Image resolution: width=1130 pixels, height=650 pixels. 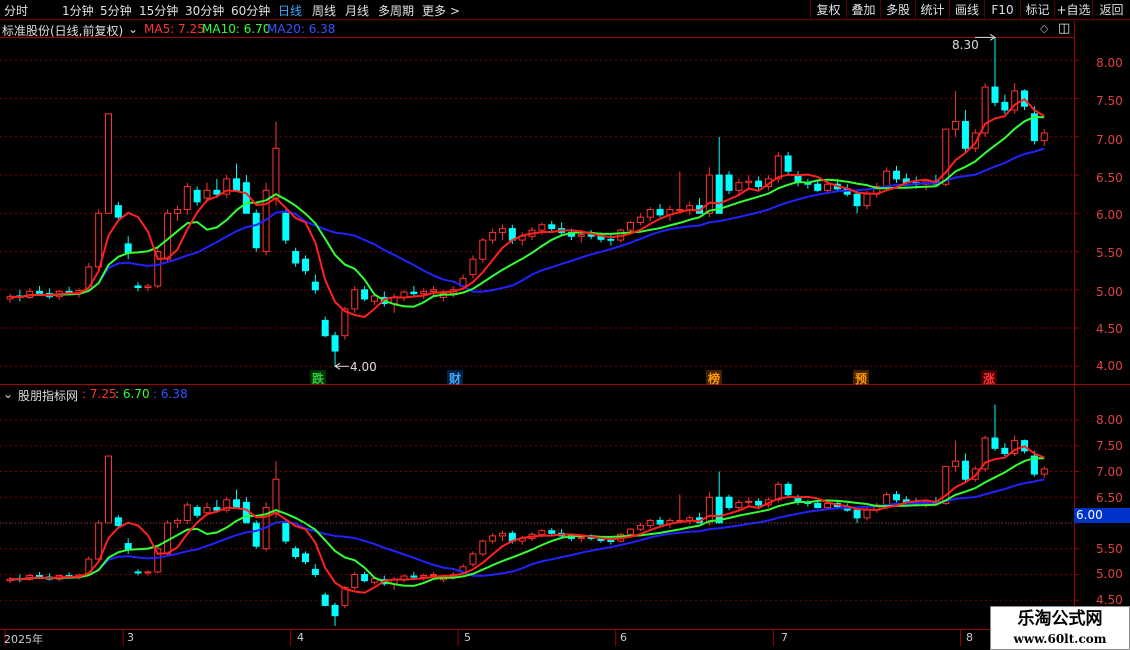 I want to click on draw-line-button: 画线, so click(x=966, y=10).